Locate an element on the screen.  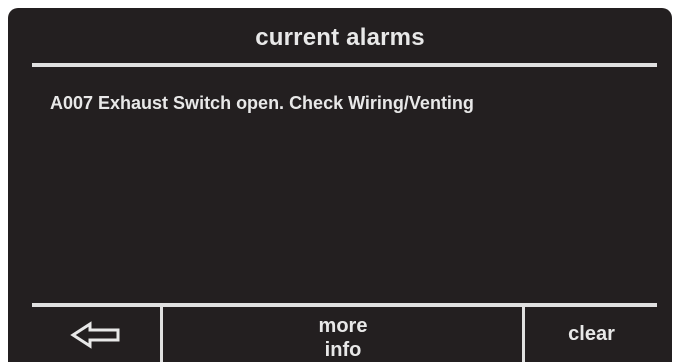
clear-label: clear is located at coordinates (591, 334).